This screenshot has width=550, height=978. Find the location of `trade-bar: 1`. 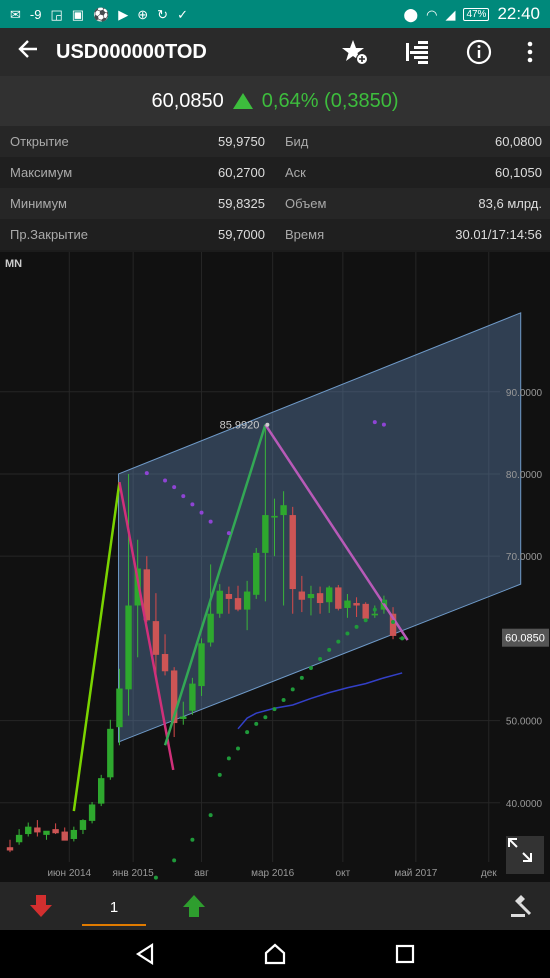

trade-bar: 1 is located at coordinates (275, 906).